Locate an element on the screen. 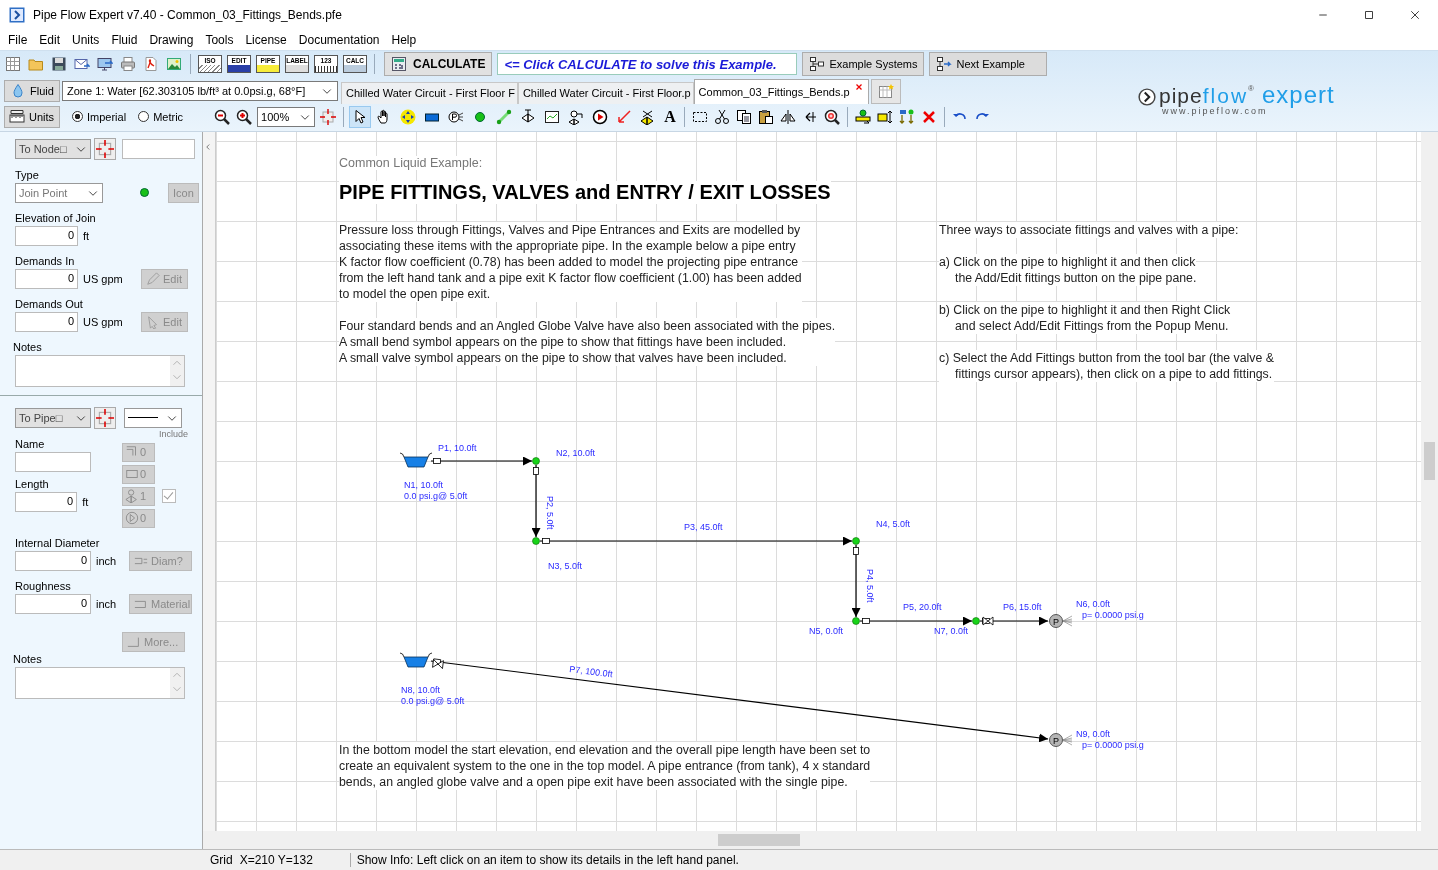 This screenshot has height=870, width=1438. node-arrow-icon is located at coordinates (863, 116).